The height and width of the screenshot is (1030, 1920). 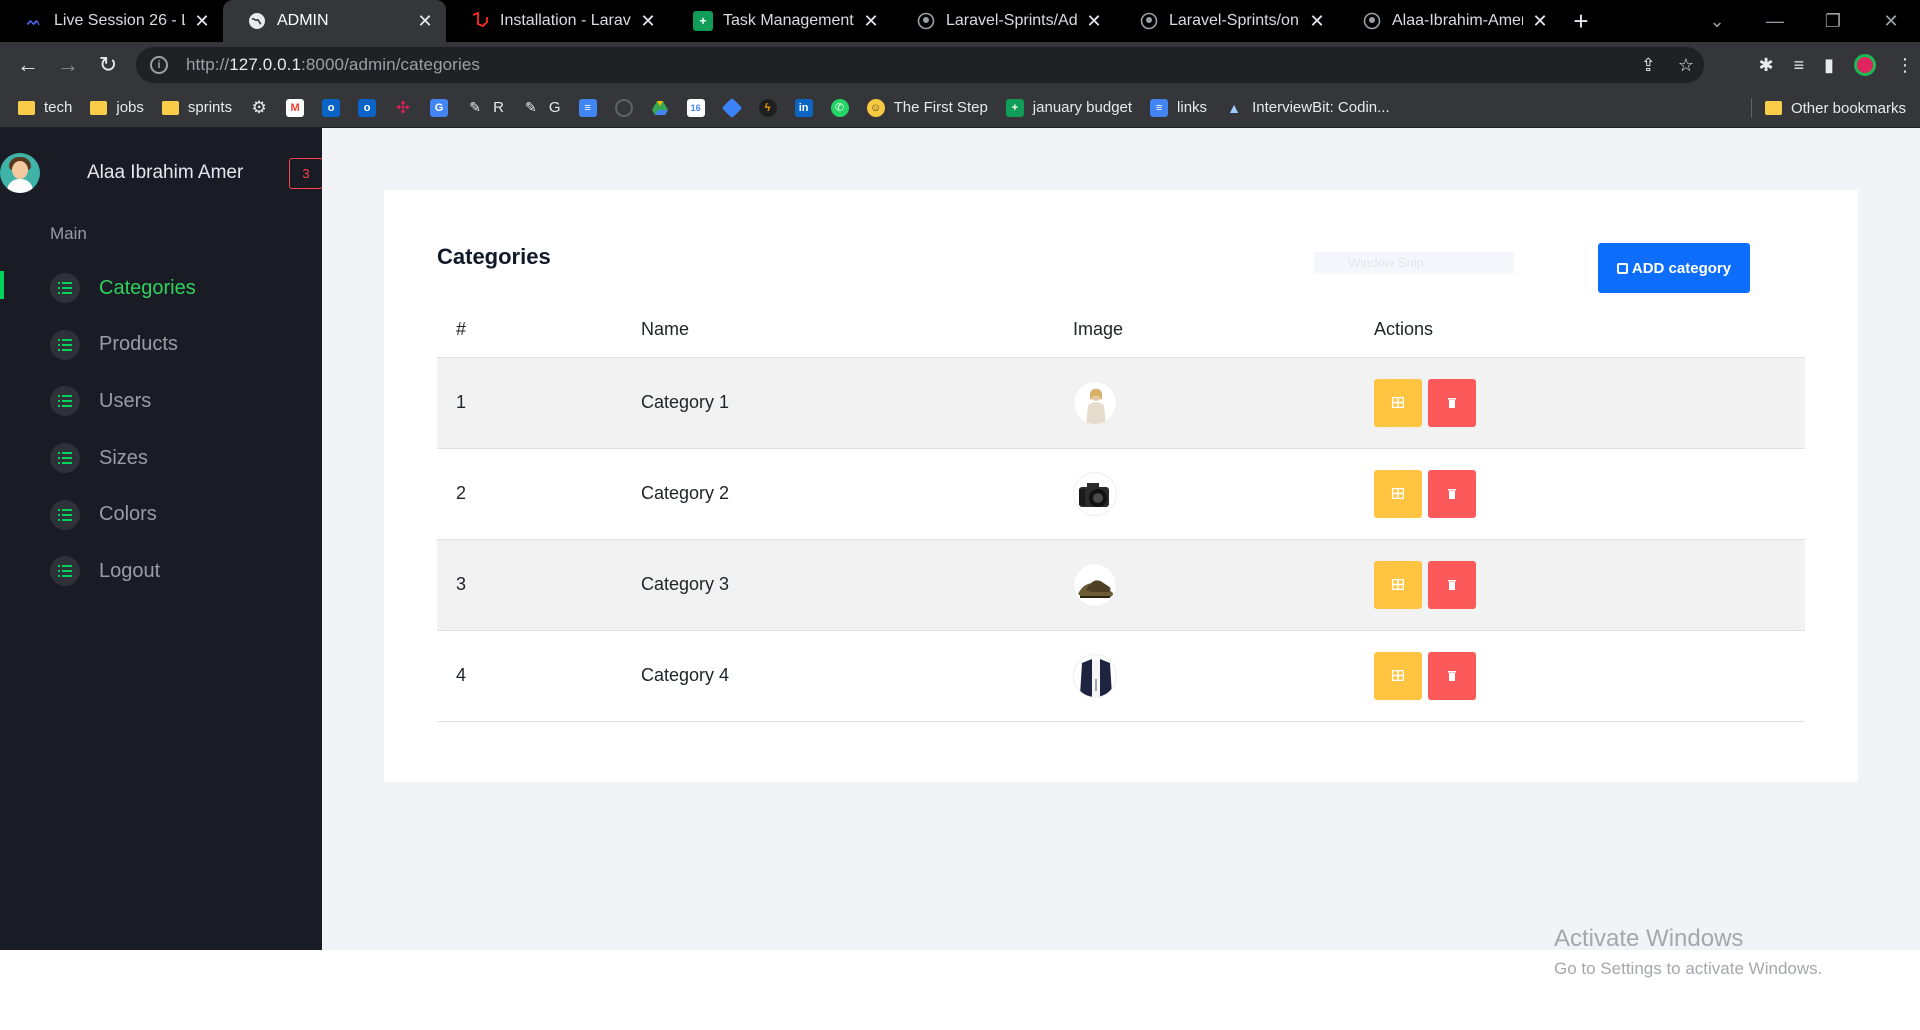 I want to click on bookmark-github, so click(x=623, y=107).